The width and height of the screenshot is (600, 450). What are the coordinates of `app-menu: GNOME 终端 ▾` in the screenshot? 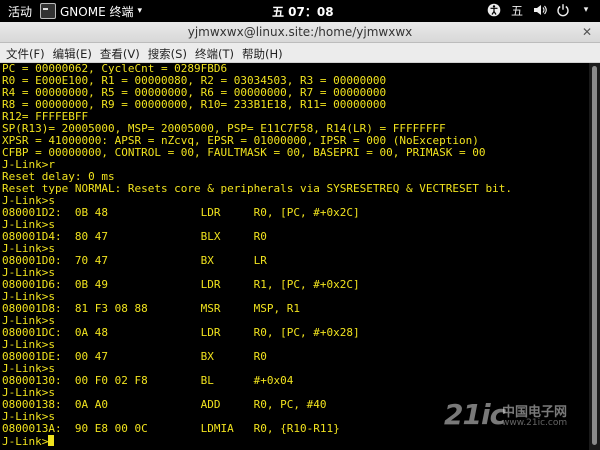 It's located at (91, 11).